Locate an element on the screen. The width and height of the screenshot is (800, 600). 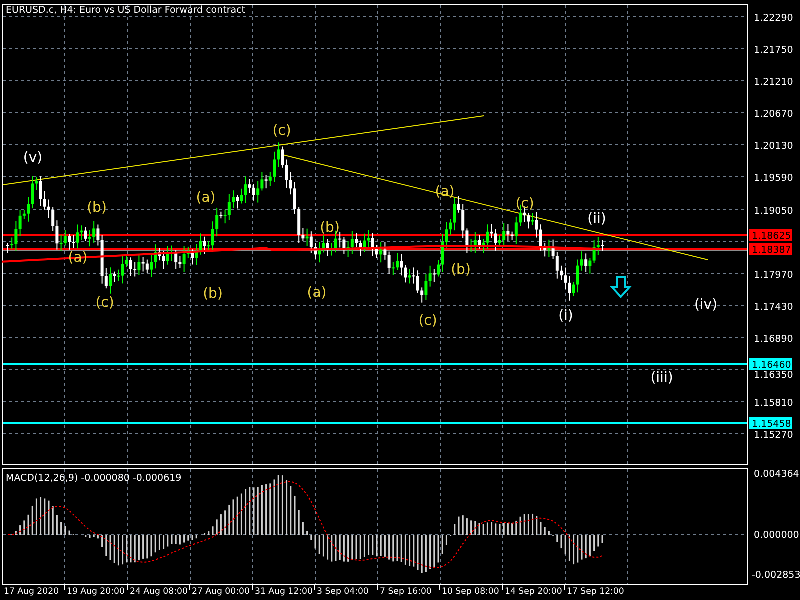
time-axis-label: 7 Sep 16:00 is located at coordinates (406, 592).